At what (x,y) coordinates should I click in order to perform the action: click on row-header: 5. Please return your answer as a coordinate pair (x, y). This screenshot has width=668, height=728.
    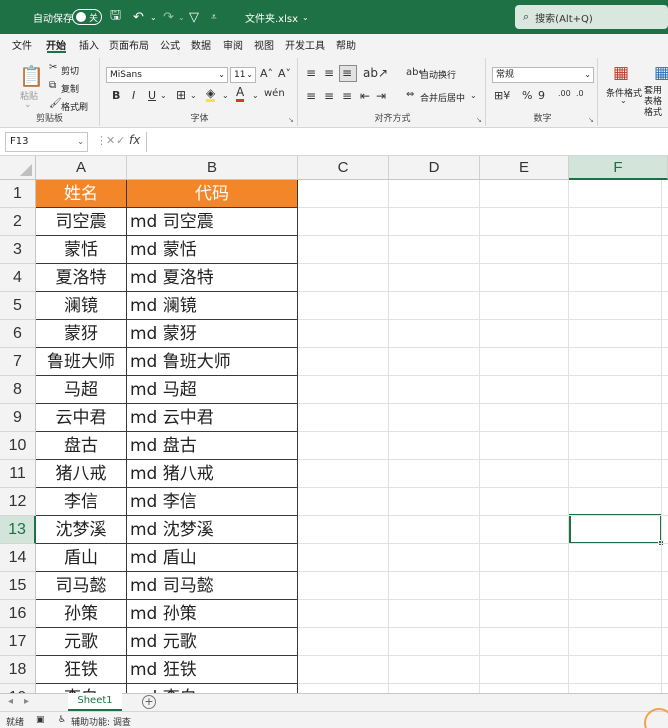
    Looking at the image, I should click on (18, 306).